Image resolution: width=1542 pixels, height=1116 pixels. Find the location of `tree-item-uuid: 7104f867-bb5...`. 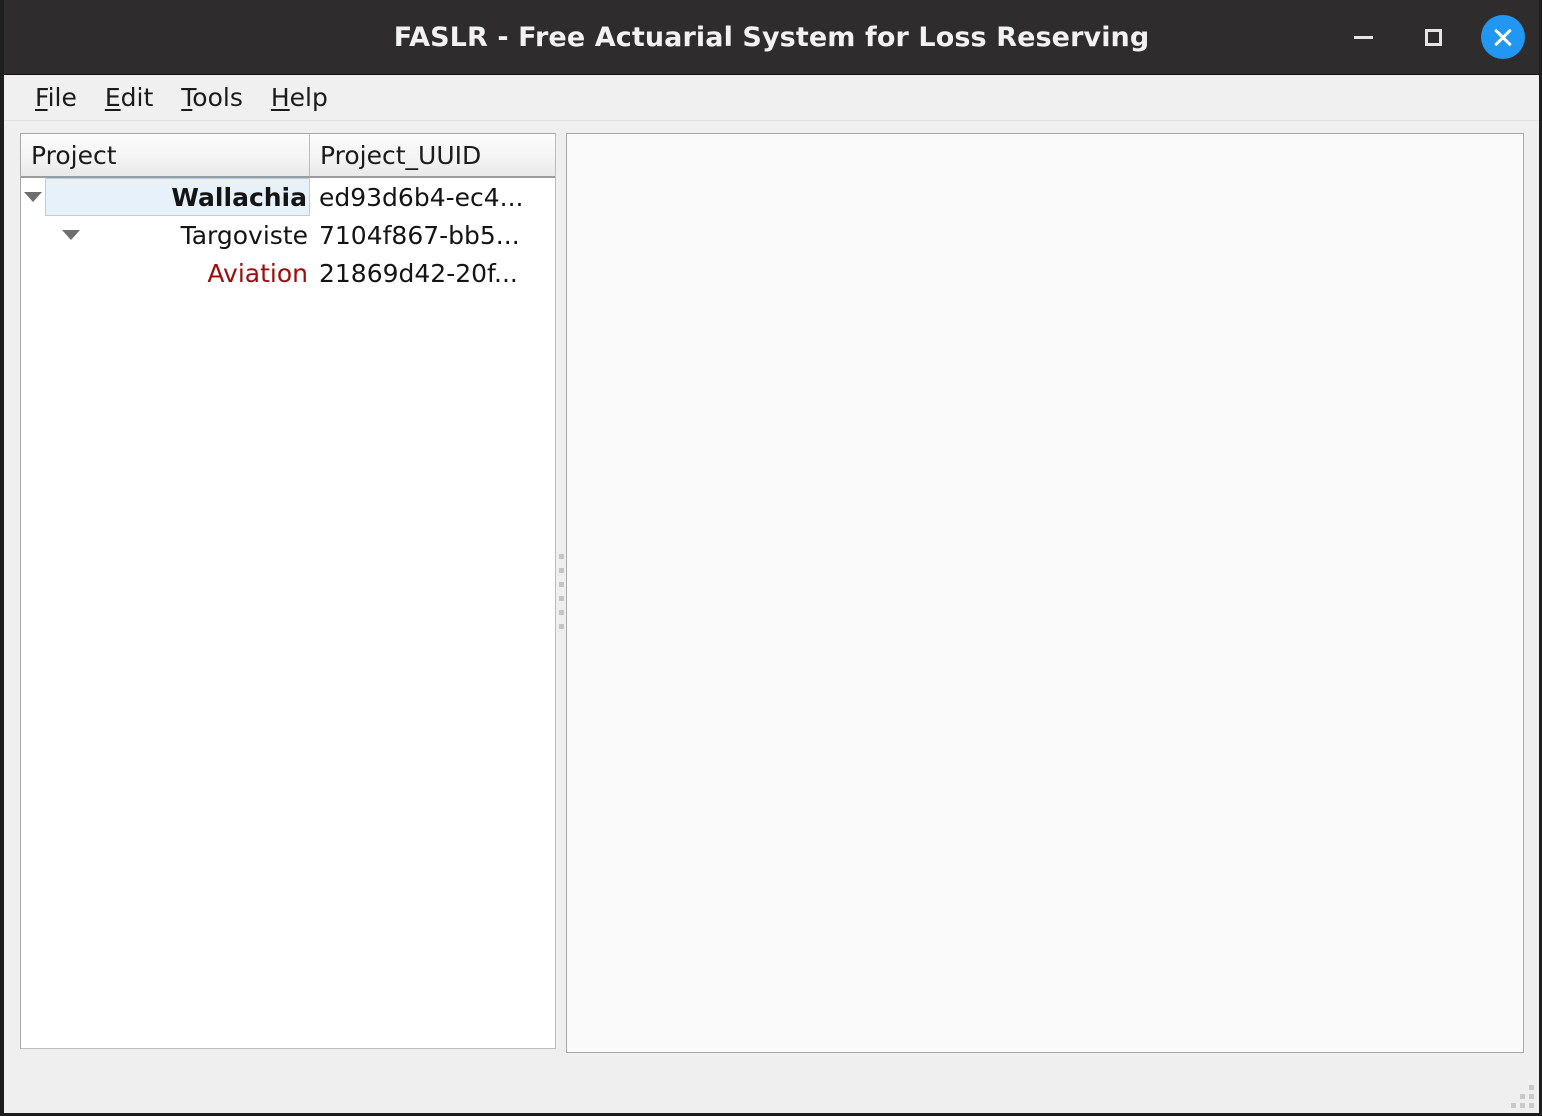

tree-item-uuid: 7104f867-bb5... is located at coordinates (419, 235).